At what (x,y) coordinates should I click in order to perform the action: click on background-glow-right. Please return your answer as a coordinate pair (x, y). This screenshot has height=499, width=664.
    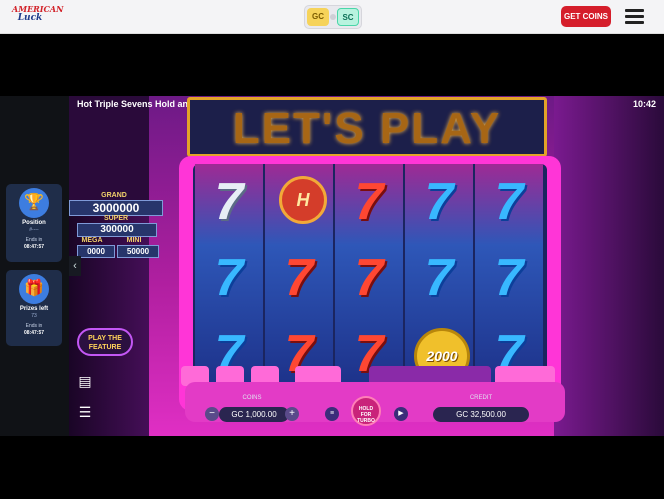
    Looking at the image, I should click on (609, 266).